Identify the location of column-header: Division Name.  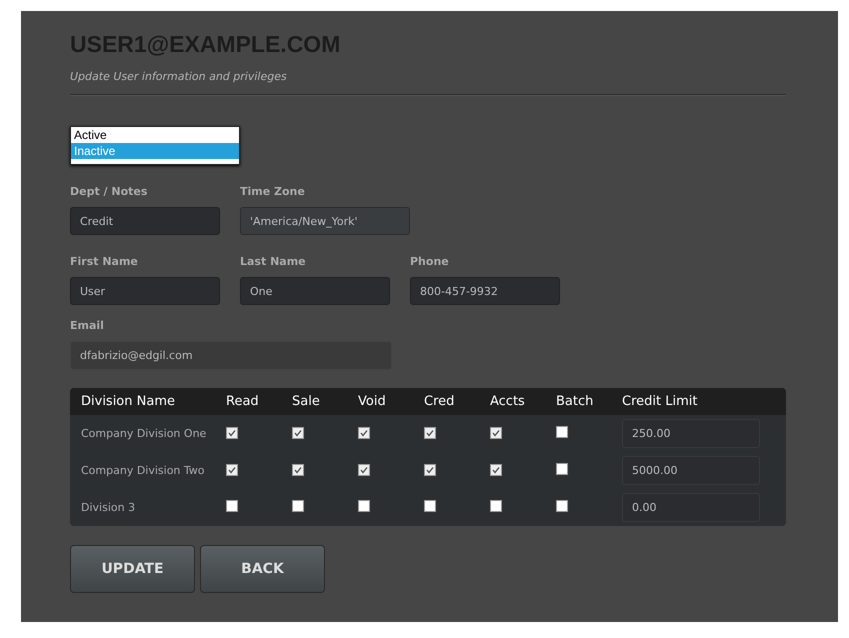
(128, 401).